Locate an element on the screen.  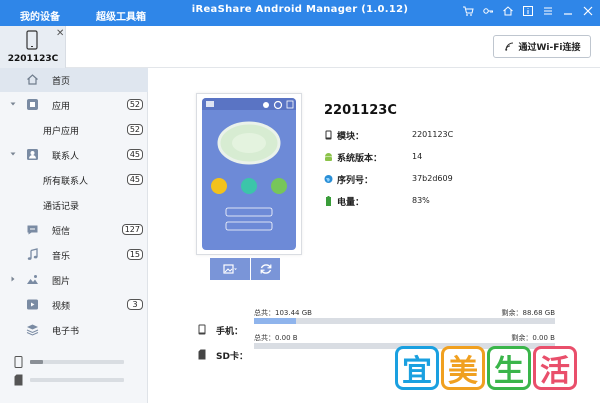
info-value: 37b2d609 is located at coordinates (432, 178).